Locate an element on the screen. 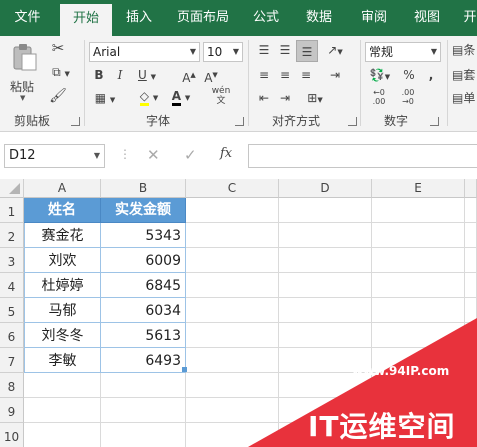 This screenshot has width=477, height=447. bold-icon: B is located at coordinates (99, 75).